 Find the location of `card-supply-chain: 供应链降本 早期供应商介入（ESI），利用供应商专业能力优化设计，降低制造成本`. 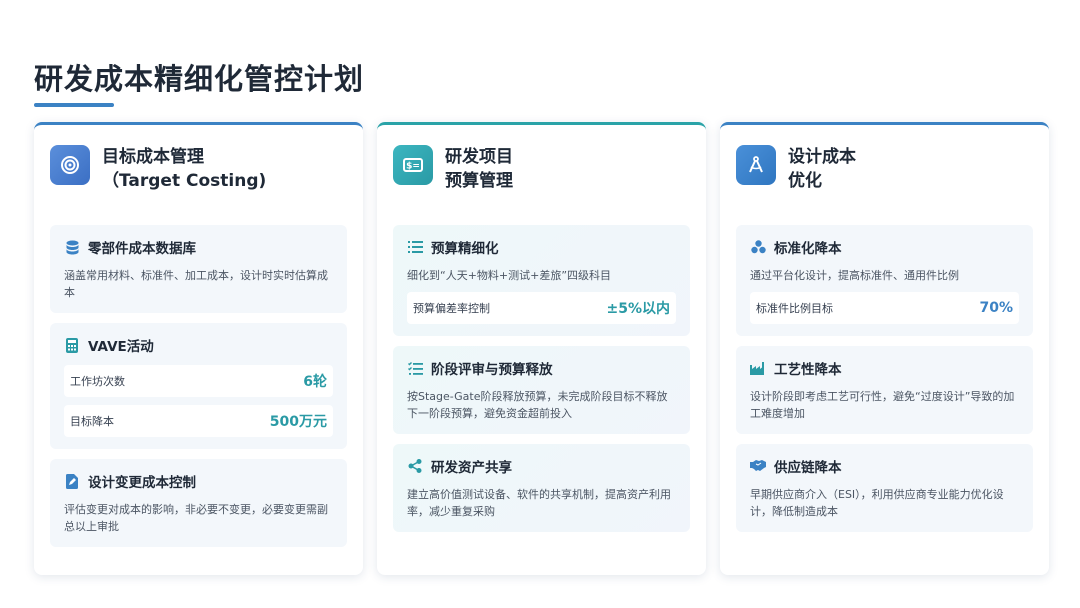

card-supply-chain: 供应链降本 早期供应商介入（ESI），利用供应商专业能力优化设计，降低制造成本 is located at coordinates (884, 488).